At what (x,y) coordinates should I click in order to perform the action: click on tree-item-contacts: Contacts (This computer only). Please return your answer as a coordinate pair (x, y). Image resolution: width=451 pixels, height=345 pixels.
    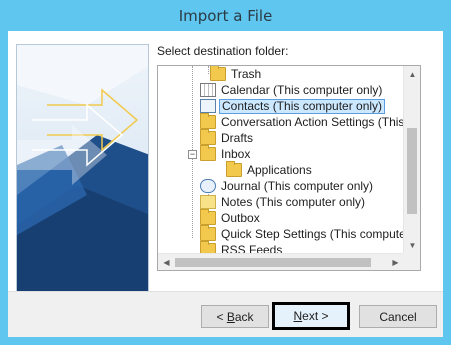
    Looking at the image, I should click on (293, 106).